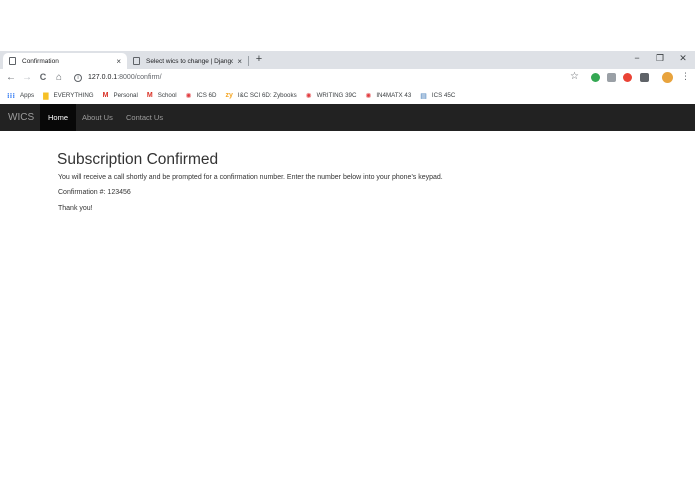 The width and height of the screenshot is (695, 494). Describe the element at coordinates (327, 77) in the screenshot. I see `address-bar: i 127.0.0.1:8000/confirm/` at that location.